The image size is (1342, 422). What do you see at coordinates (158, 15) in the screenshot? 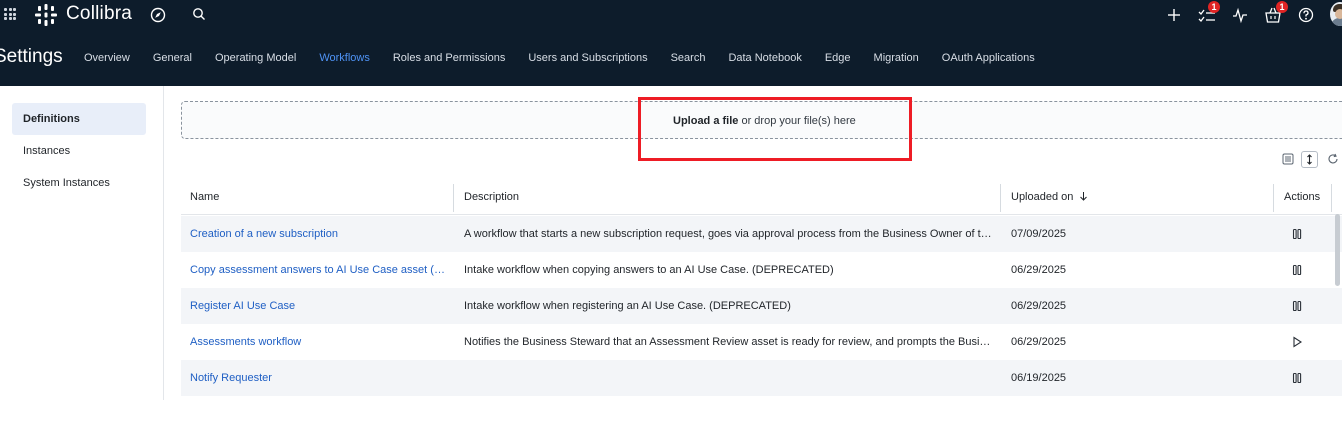
I see `compass-icon` at bounding box center [158, 15].